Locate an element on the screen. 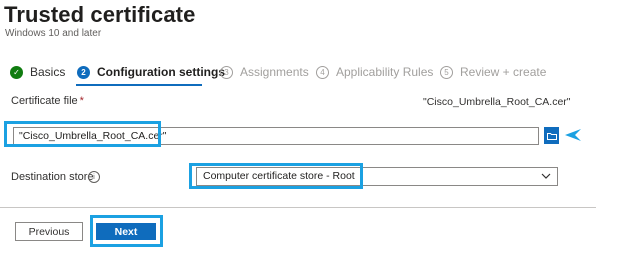 This screenshot has width=624, height=257. more-options-button: ··· is located at coordinates (174, 12).